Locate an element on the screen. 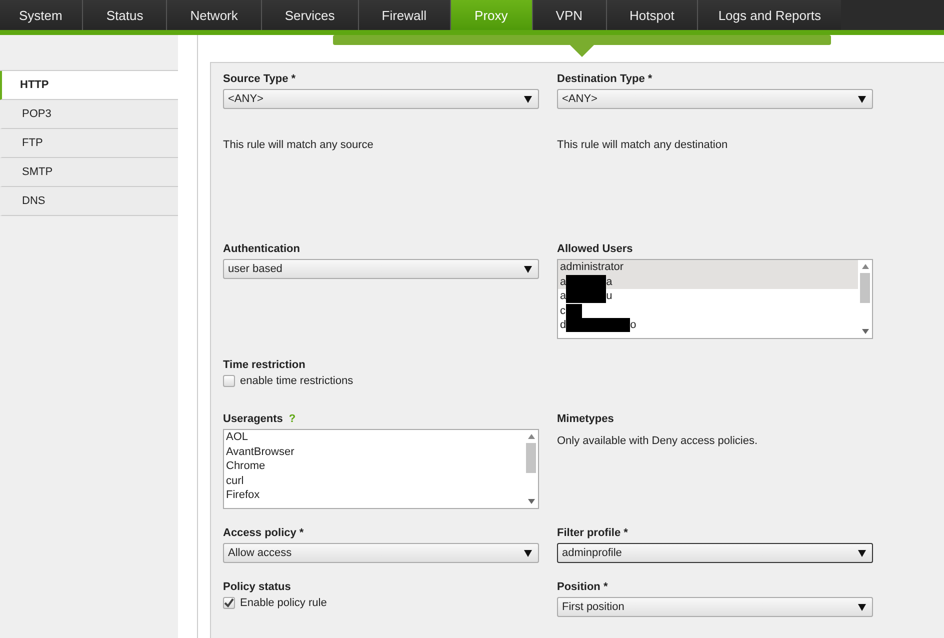 Image resolution: width=944 pixels, height=638 pixels. nav-tab: Network is located at coordinates (214, 15).